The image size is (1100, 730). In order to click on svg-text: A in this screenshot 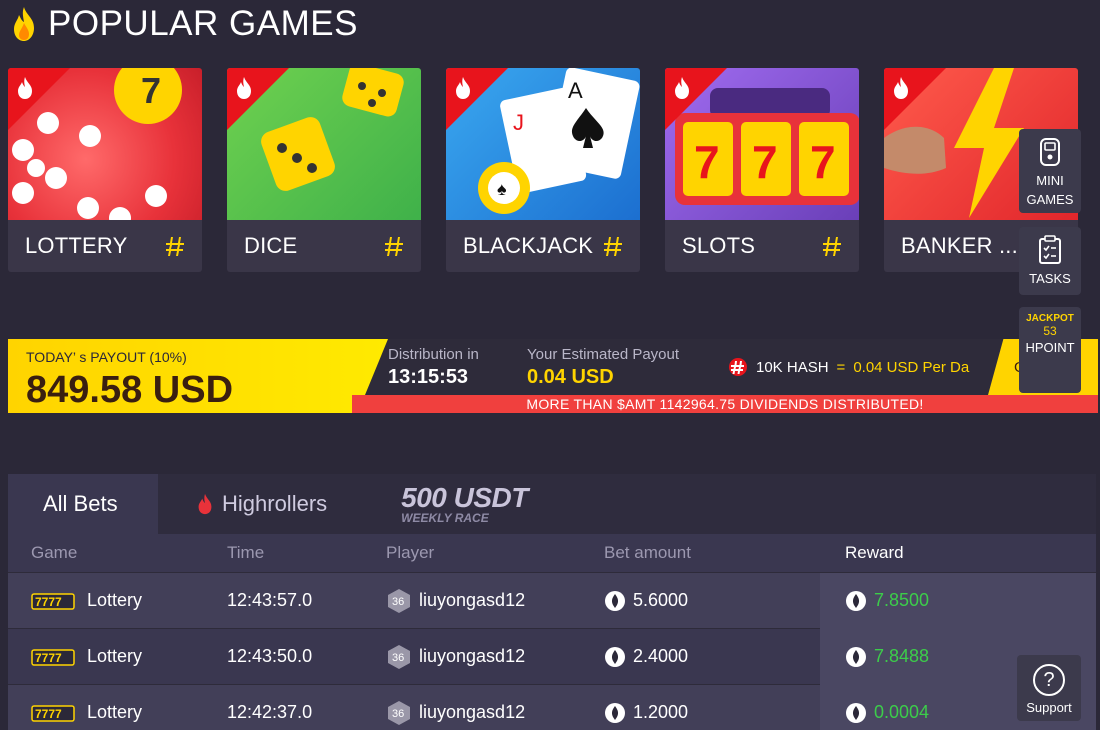, I will do `click(575, 90)`.